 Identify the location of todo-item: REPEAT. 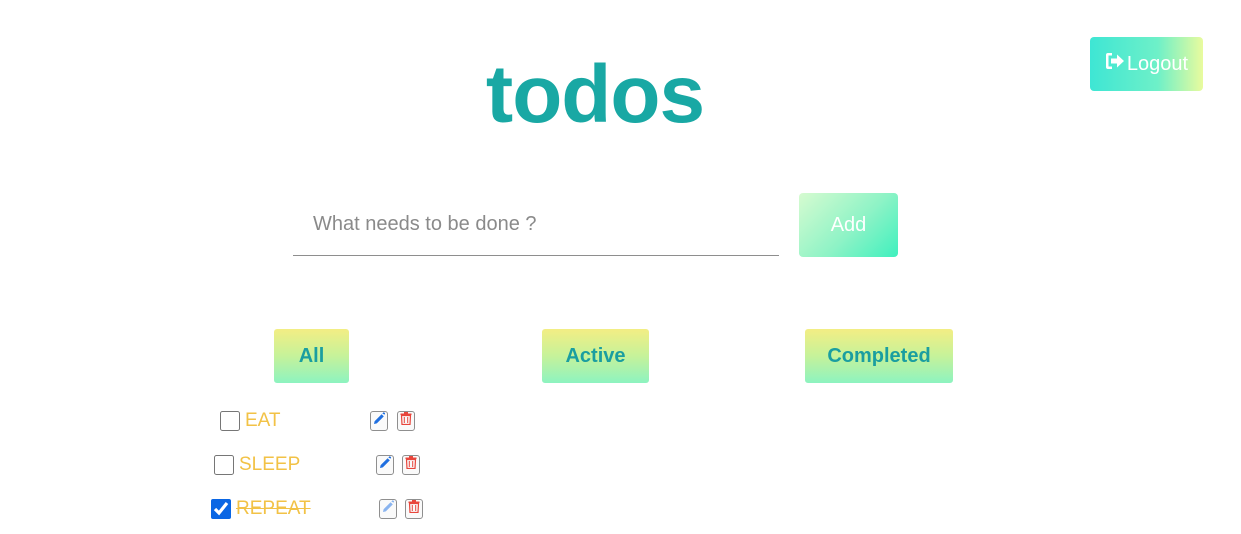
(261, 509).